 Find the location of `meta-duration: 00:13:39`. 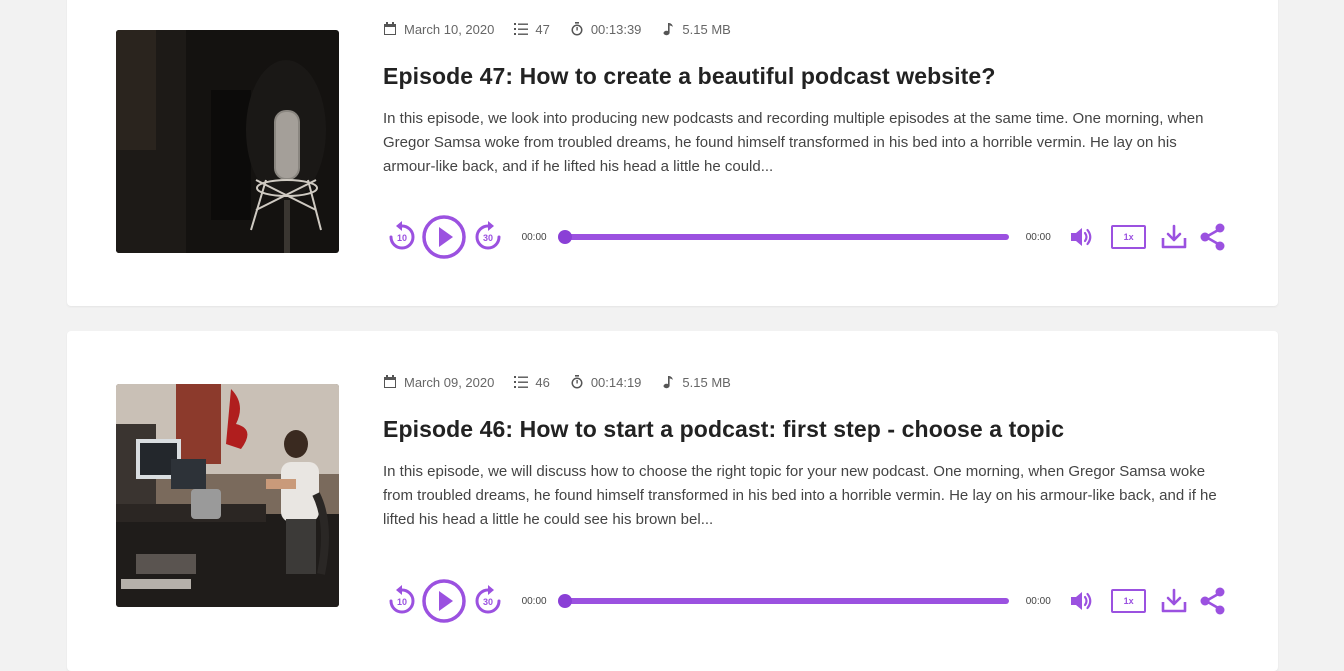

meta-duration: 00:13:39 is located at coordinates (606, 29).